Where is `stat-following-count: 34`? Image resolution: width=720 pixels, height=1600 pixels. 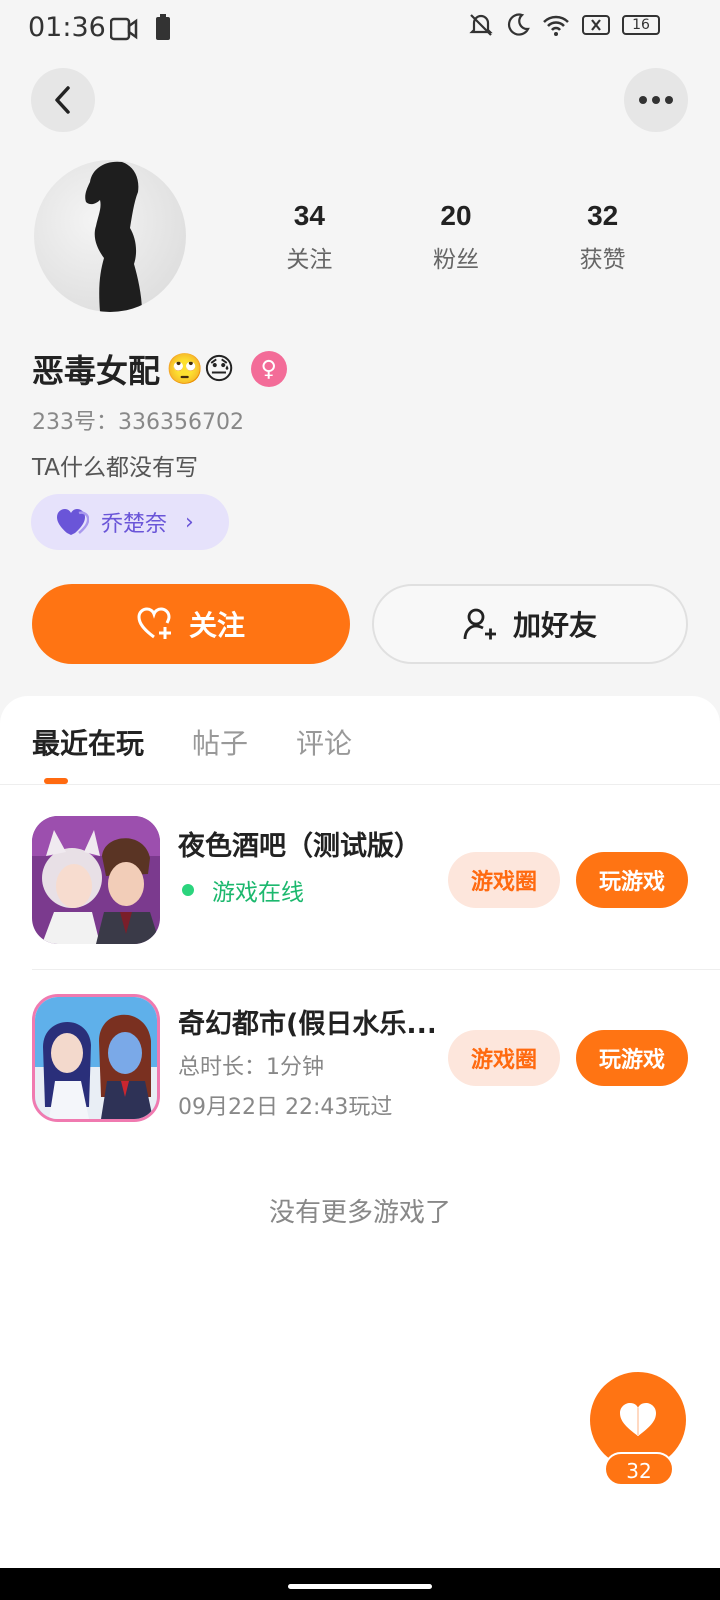 stat-following-count: 34 is located at coordinates (309, 215).